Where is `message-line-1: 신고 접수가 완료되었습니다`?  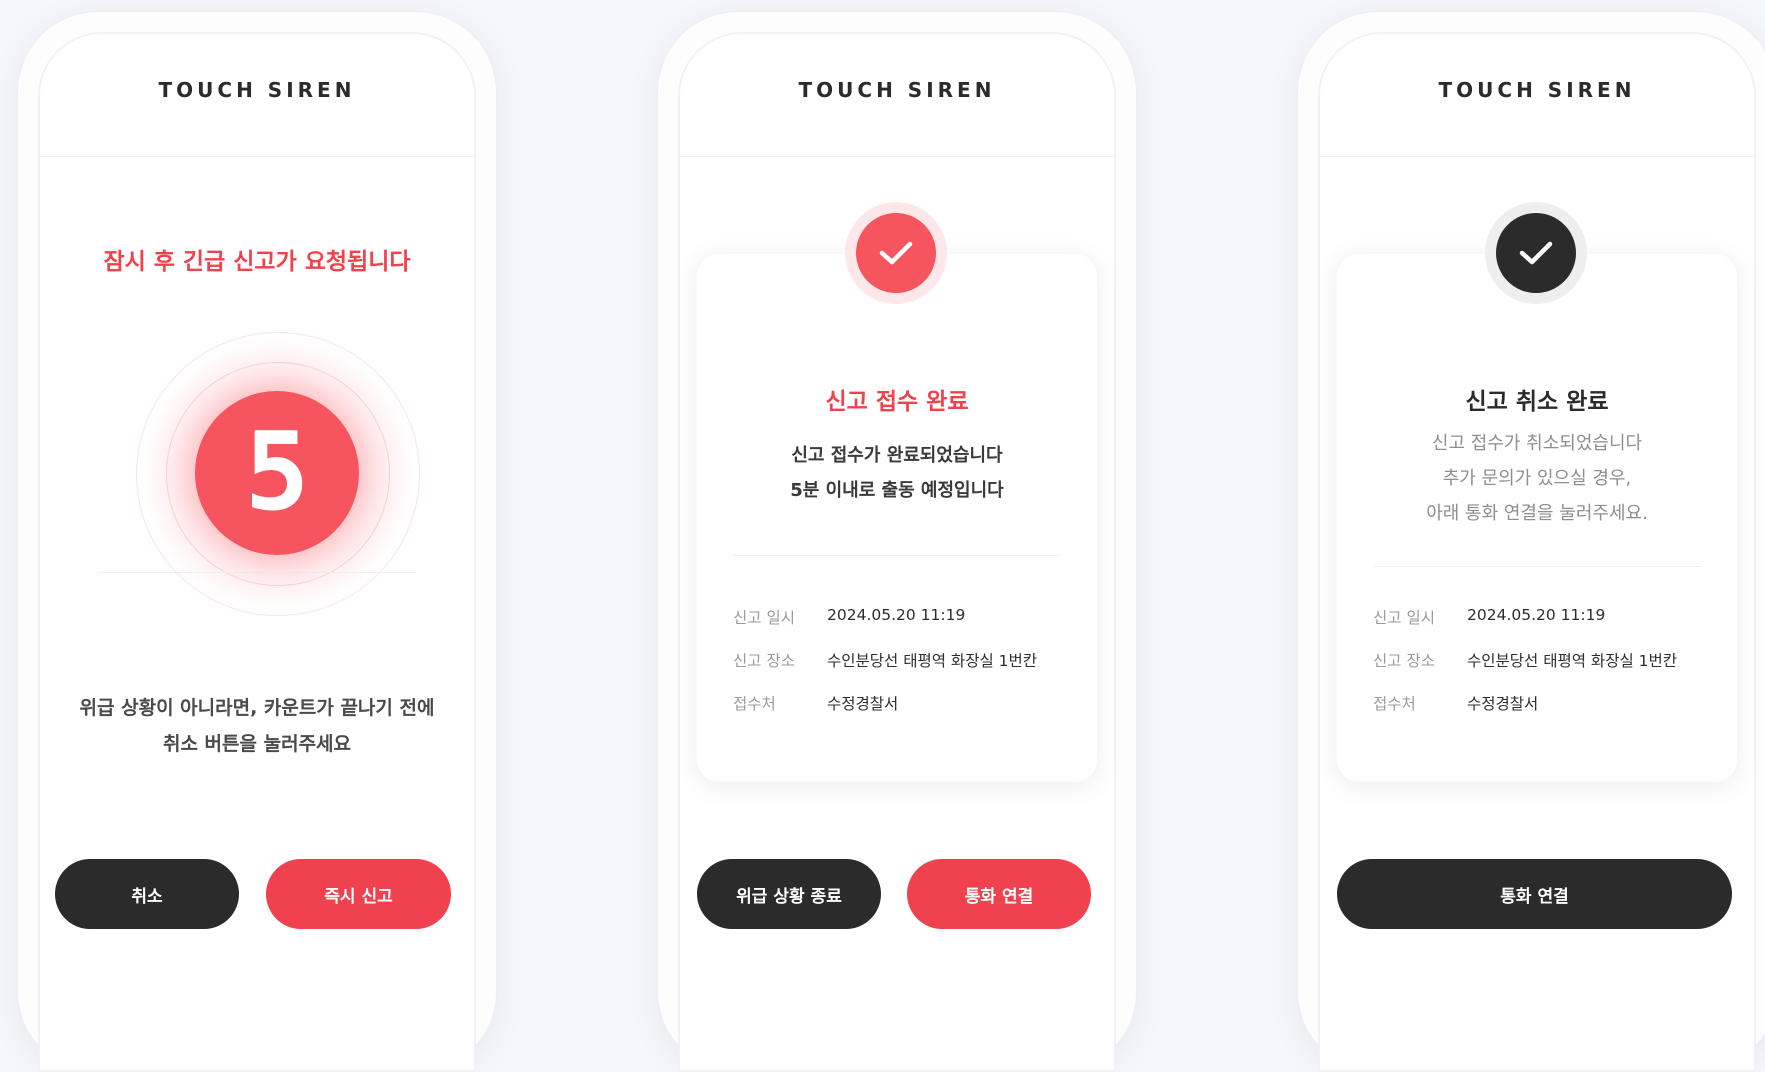
message-line-1: 신고 접수가 완료되었습니다 is located at coordinates (897, 455).